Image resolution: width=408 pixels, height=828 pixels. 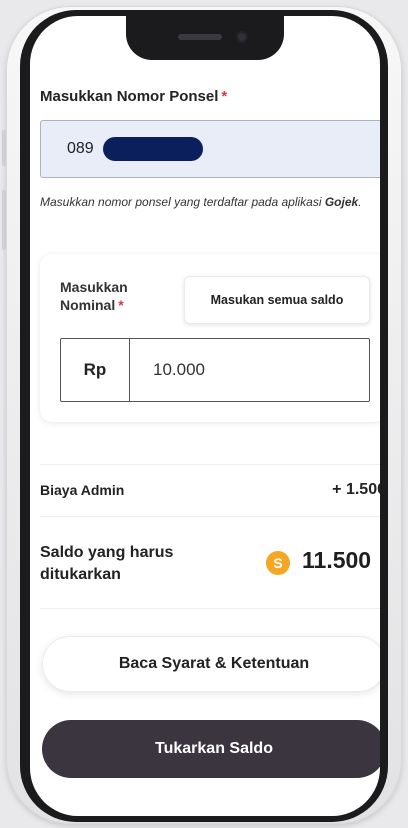 I want to click on speaker-grille, so click(x=200, y=37).